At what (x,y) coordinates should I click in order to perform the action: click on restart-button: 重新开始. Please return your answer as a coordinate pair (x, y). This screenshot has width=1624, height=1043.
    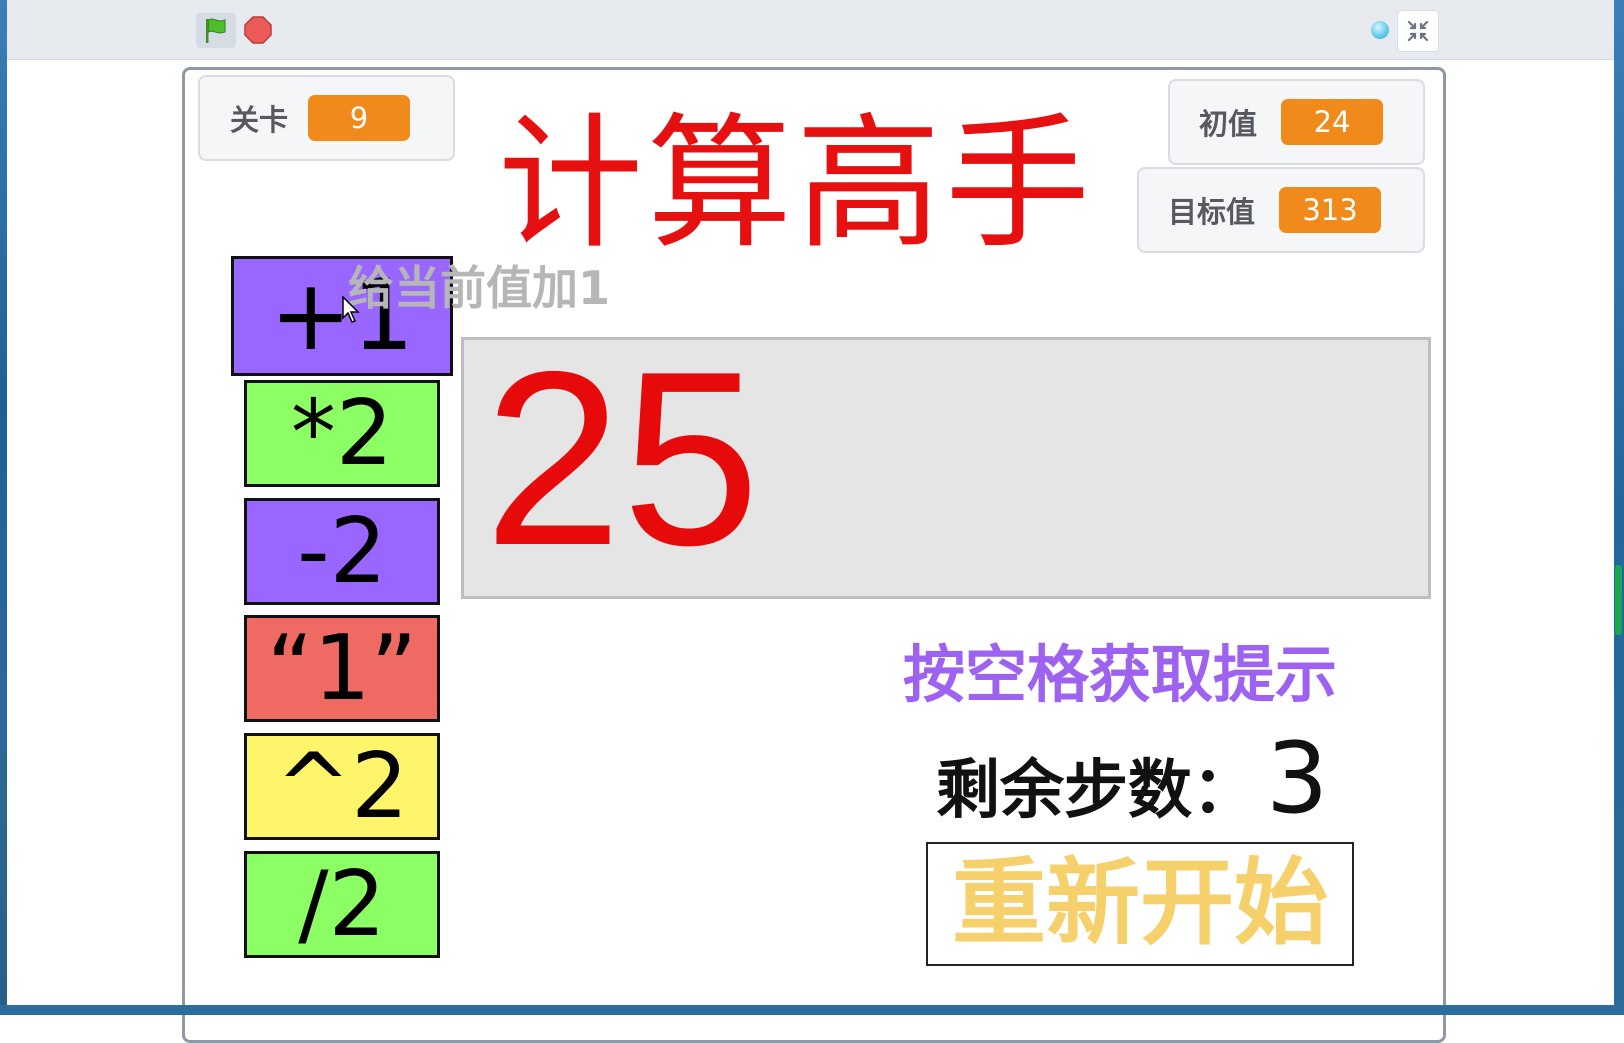
    Looking at the image, I should click on (1140, 904).